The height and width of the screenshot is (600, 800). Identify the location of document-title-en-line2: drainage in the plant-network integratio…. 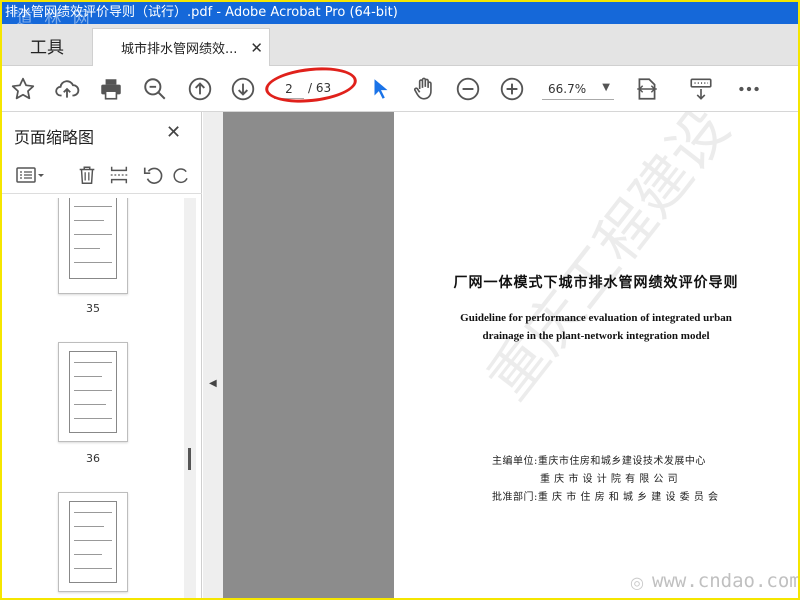
(596, 336).